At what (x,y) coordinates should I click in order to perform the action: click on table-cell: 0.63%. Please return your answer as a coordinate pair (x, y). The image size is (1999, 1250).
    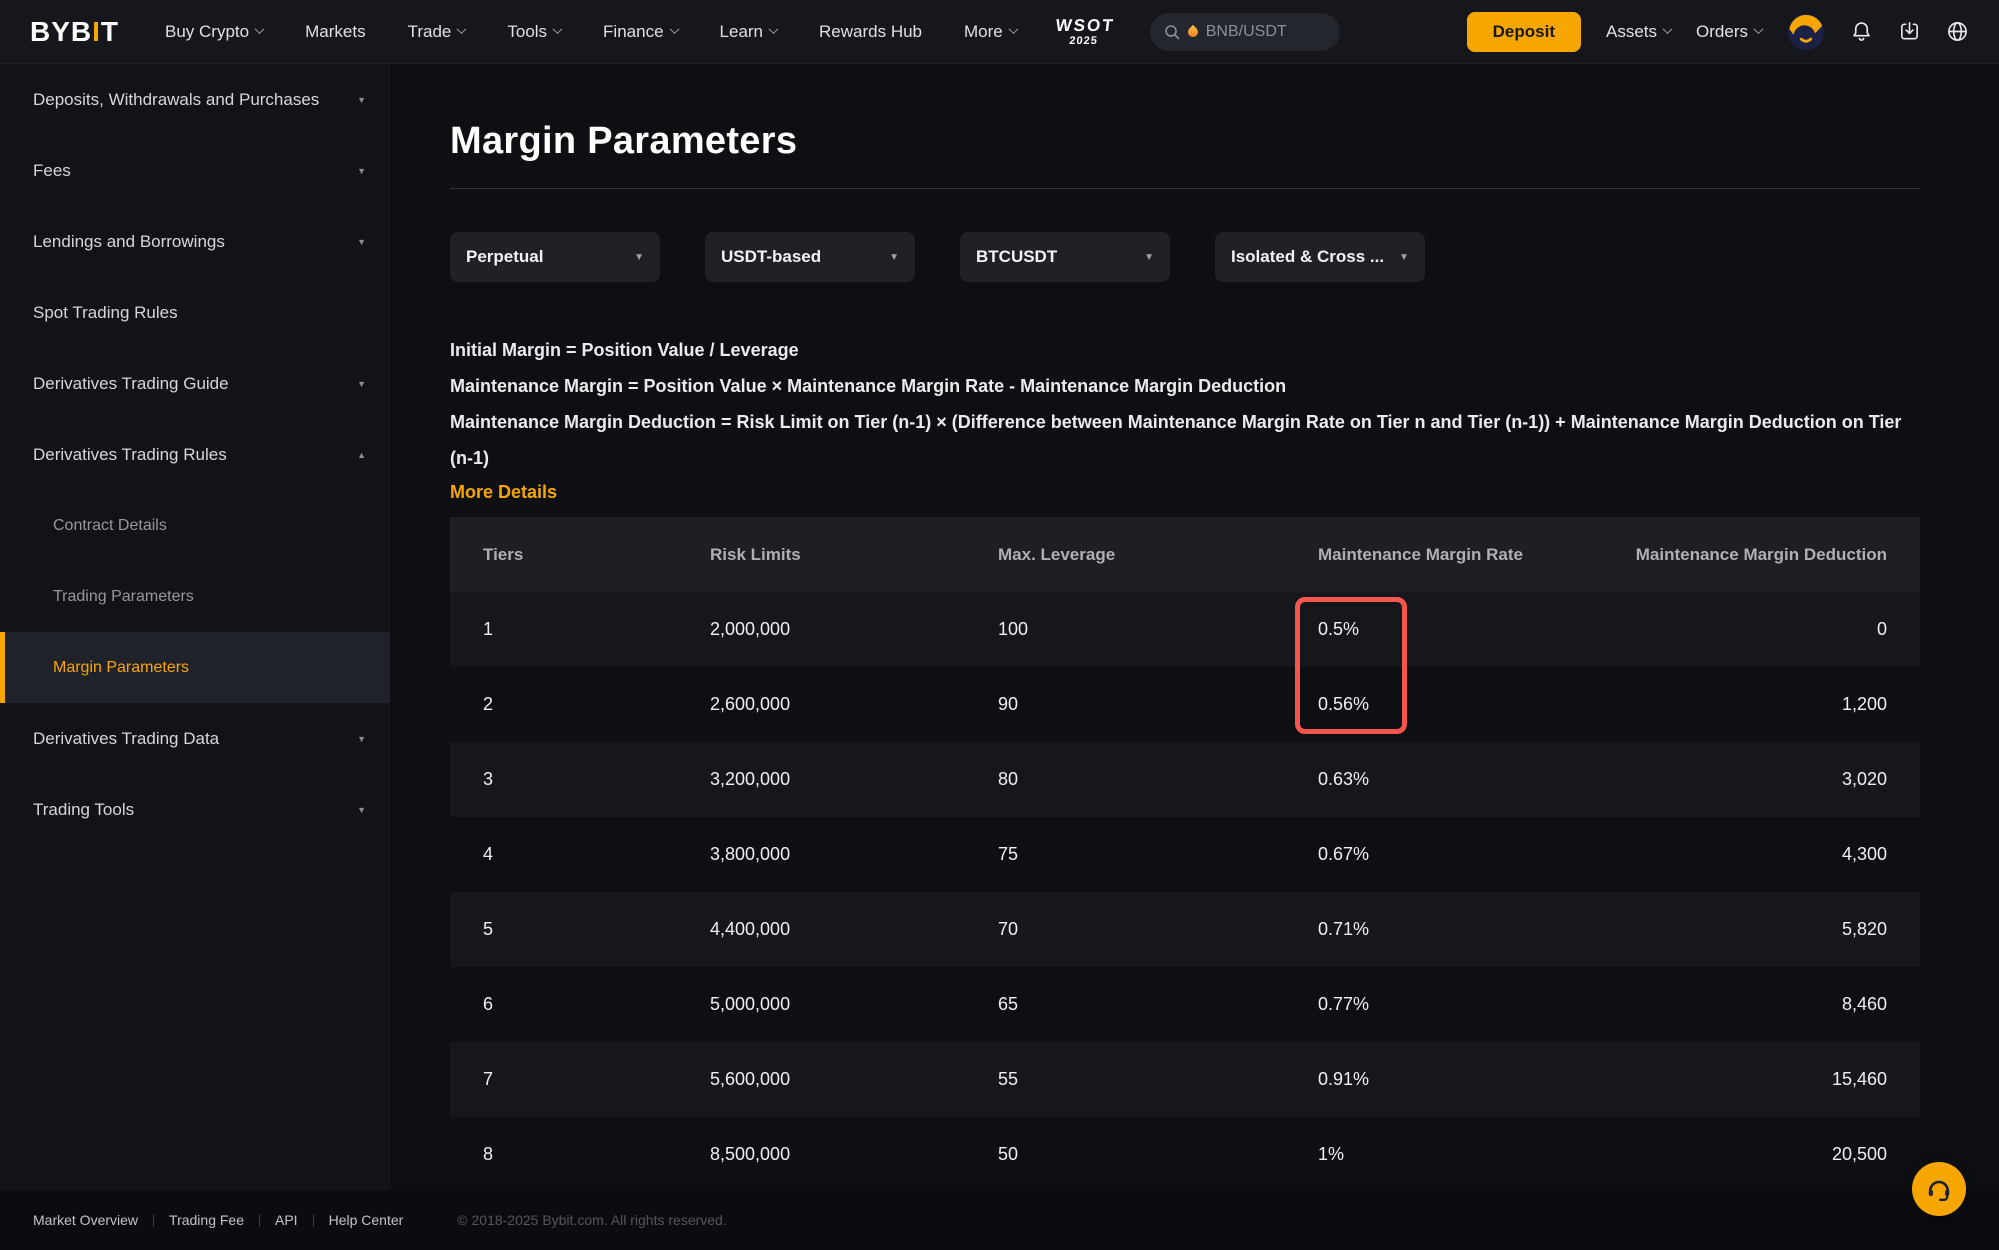
    Looking at the image, I should click on (1344, 779).